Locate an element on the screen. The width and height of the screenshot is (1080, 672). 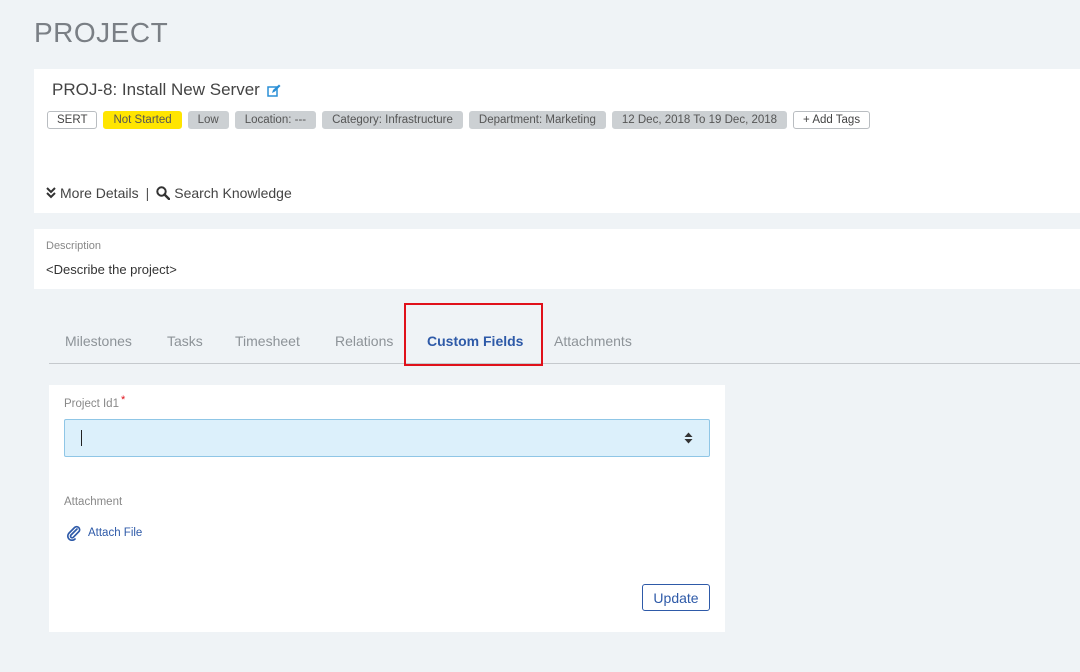
attach-file-link: Attach File is located at coordinates (104, 533).